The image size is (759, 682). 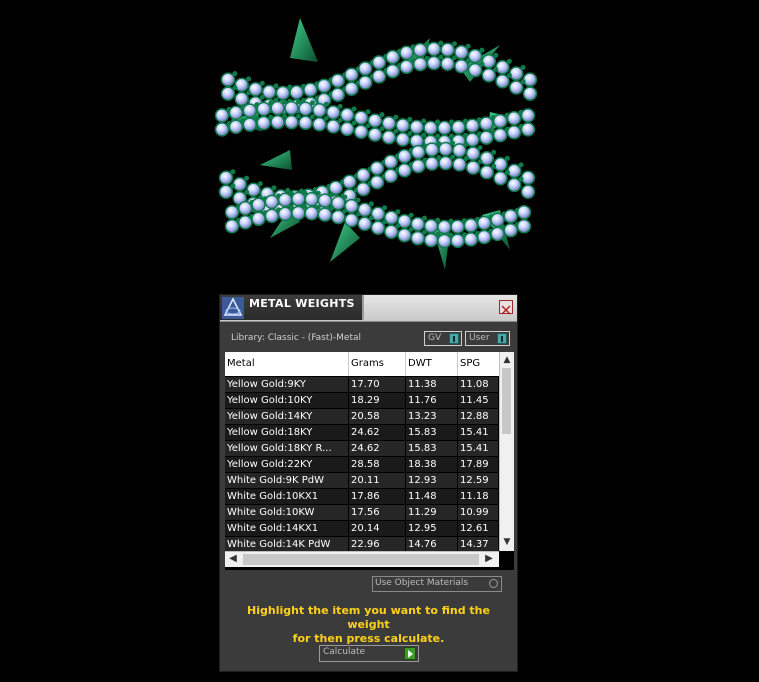 What do you see at coordinates (422, 583) in the screenshot?
I see `use-object-materials-label: Use Object Materials` at bounding box center [422, 583].